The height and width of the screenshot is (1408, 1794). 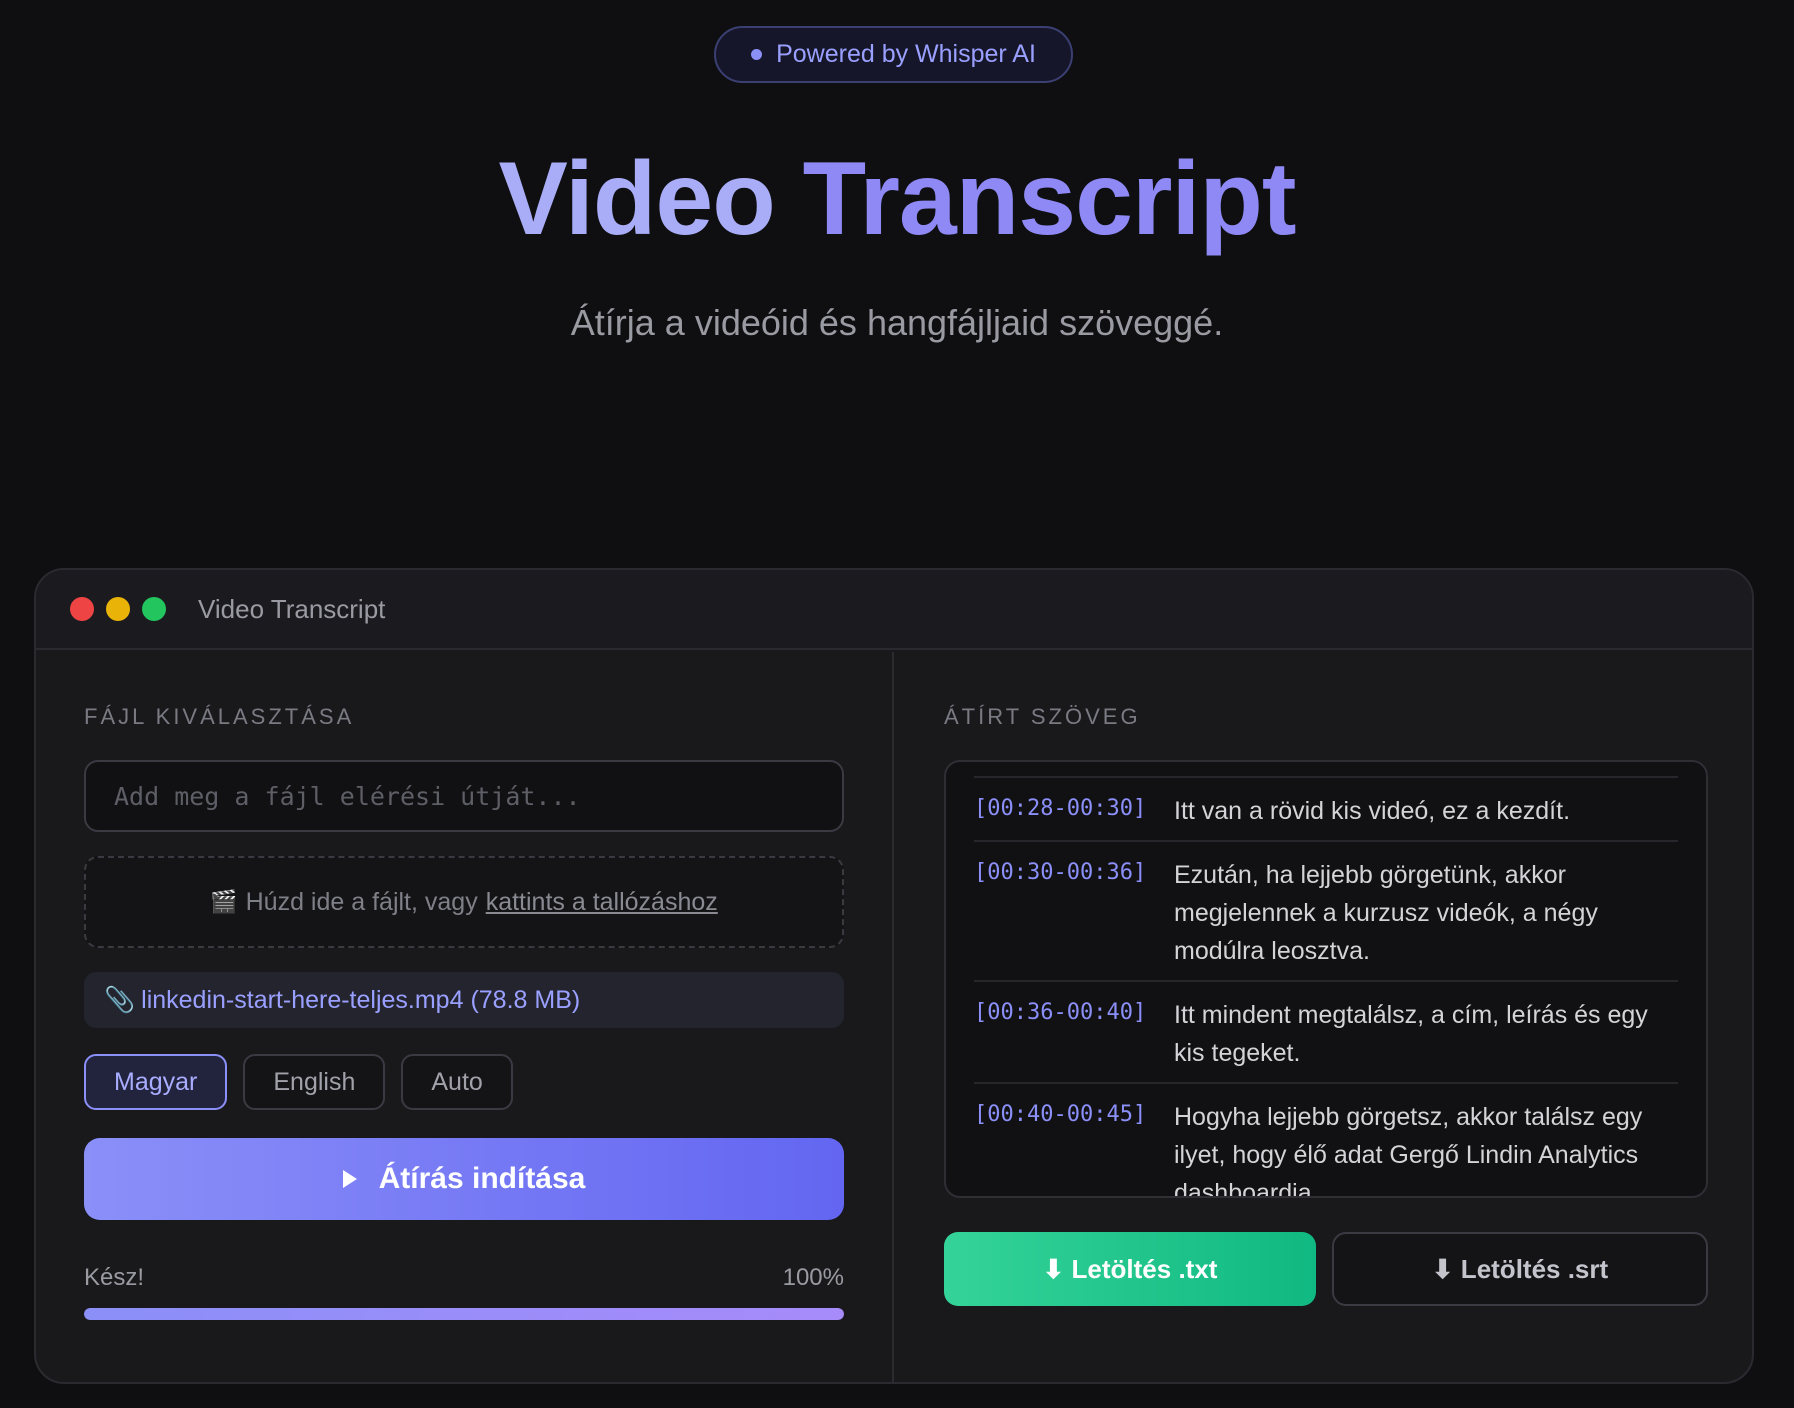 I want to click on status-dot-icon, so click(x=757, y=54).